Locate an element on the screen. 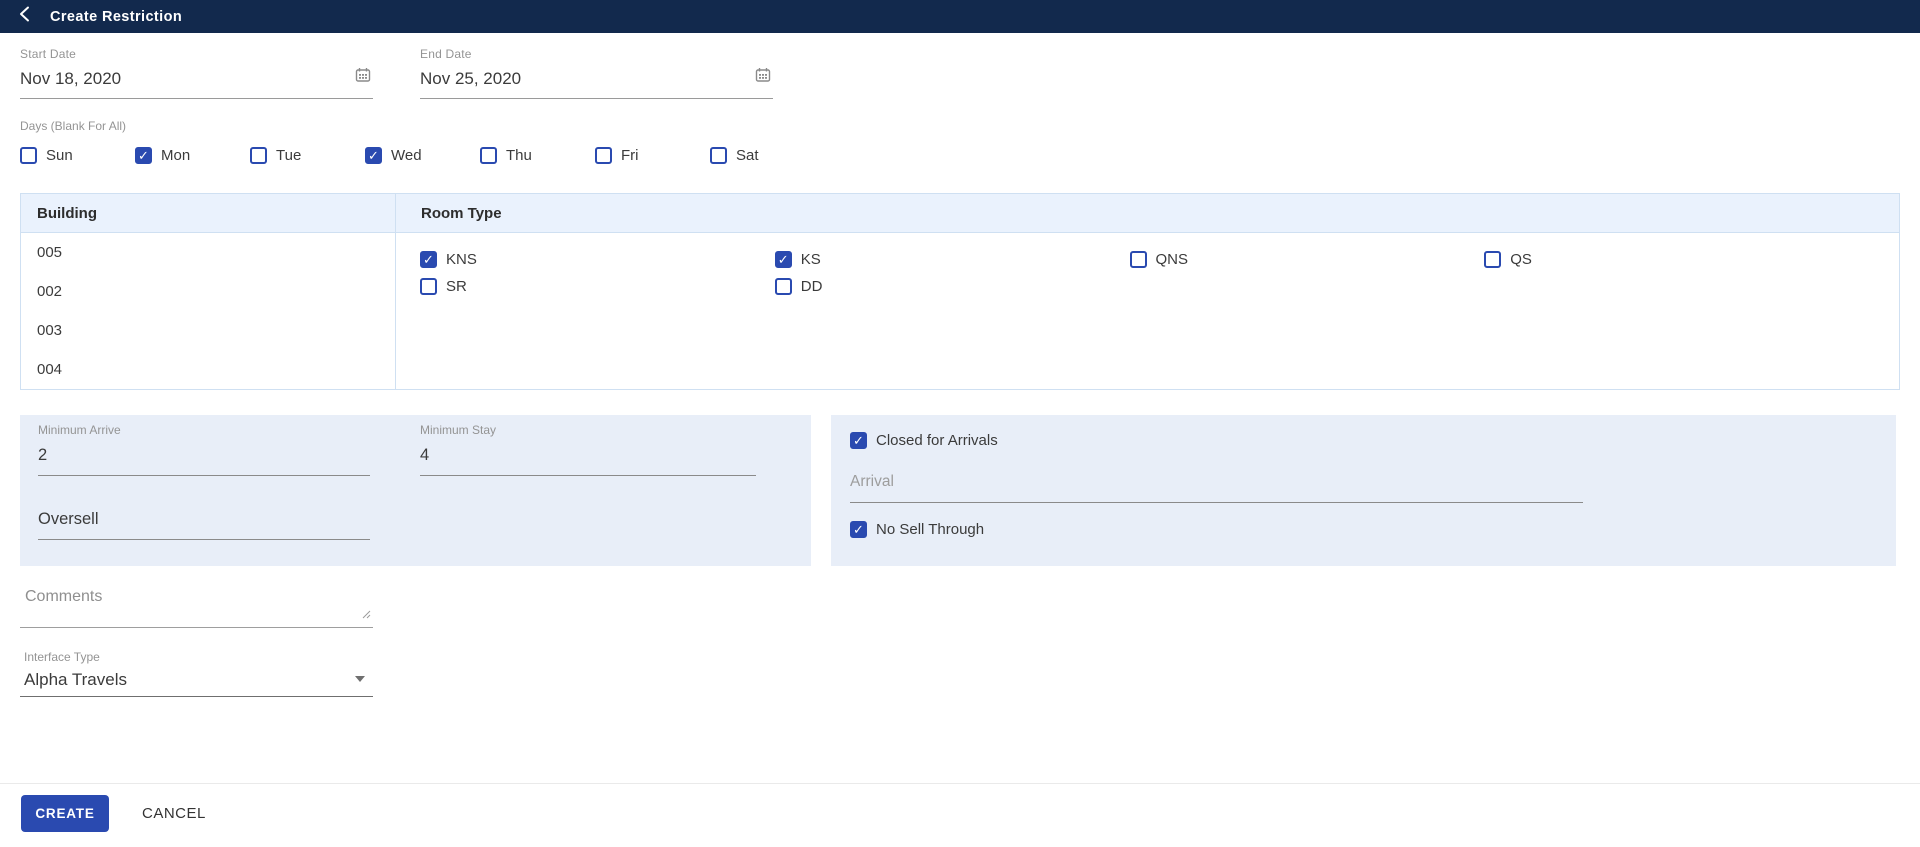 Image resolution: width=1920 pixels, height=847 pixels. page-title: Create Restriction is located at coordinates (116, 16).